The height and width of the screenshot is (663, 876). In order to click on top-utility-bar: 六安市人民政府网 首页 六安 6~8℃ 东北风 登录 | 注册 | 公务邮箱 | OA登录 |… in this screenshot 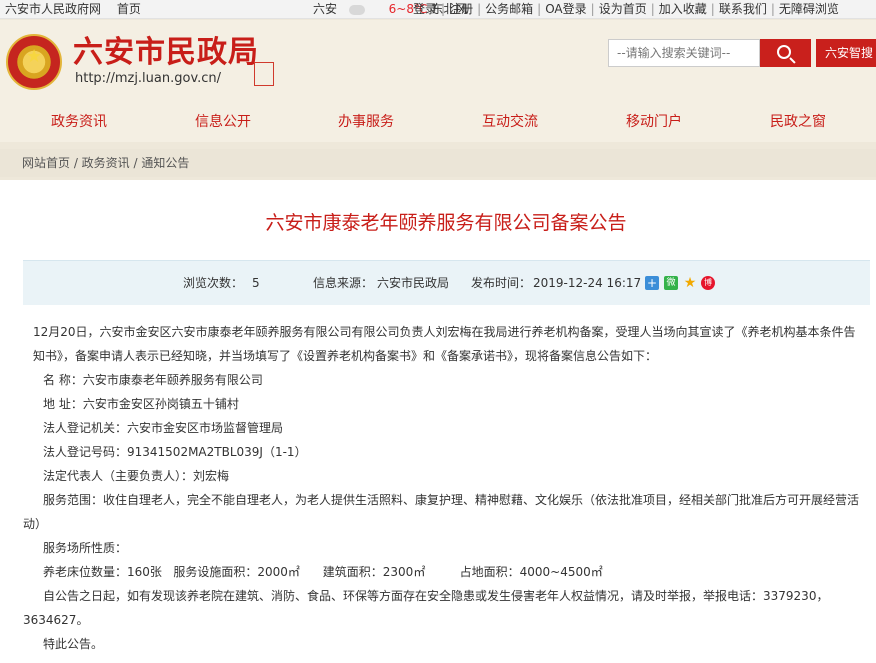, I will do `click(438, 9)`.